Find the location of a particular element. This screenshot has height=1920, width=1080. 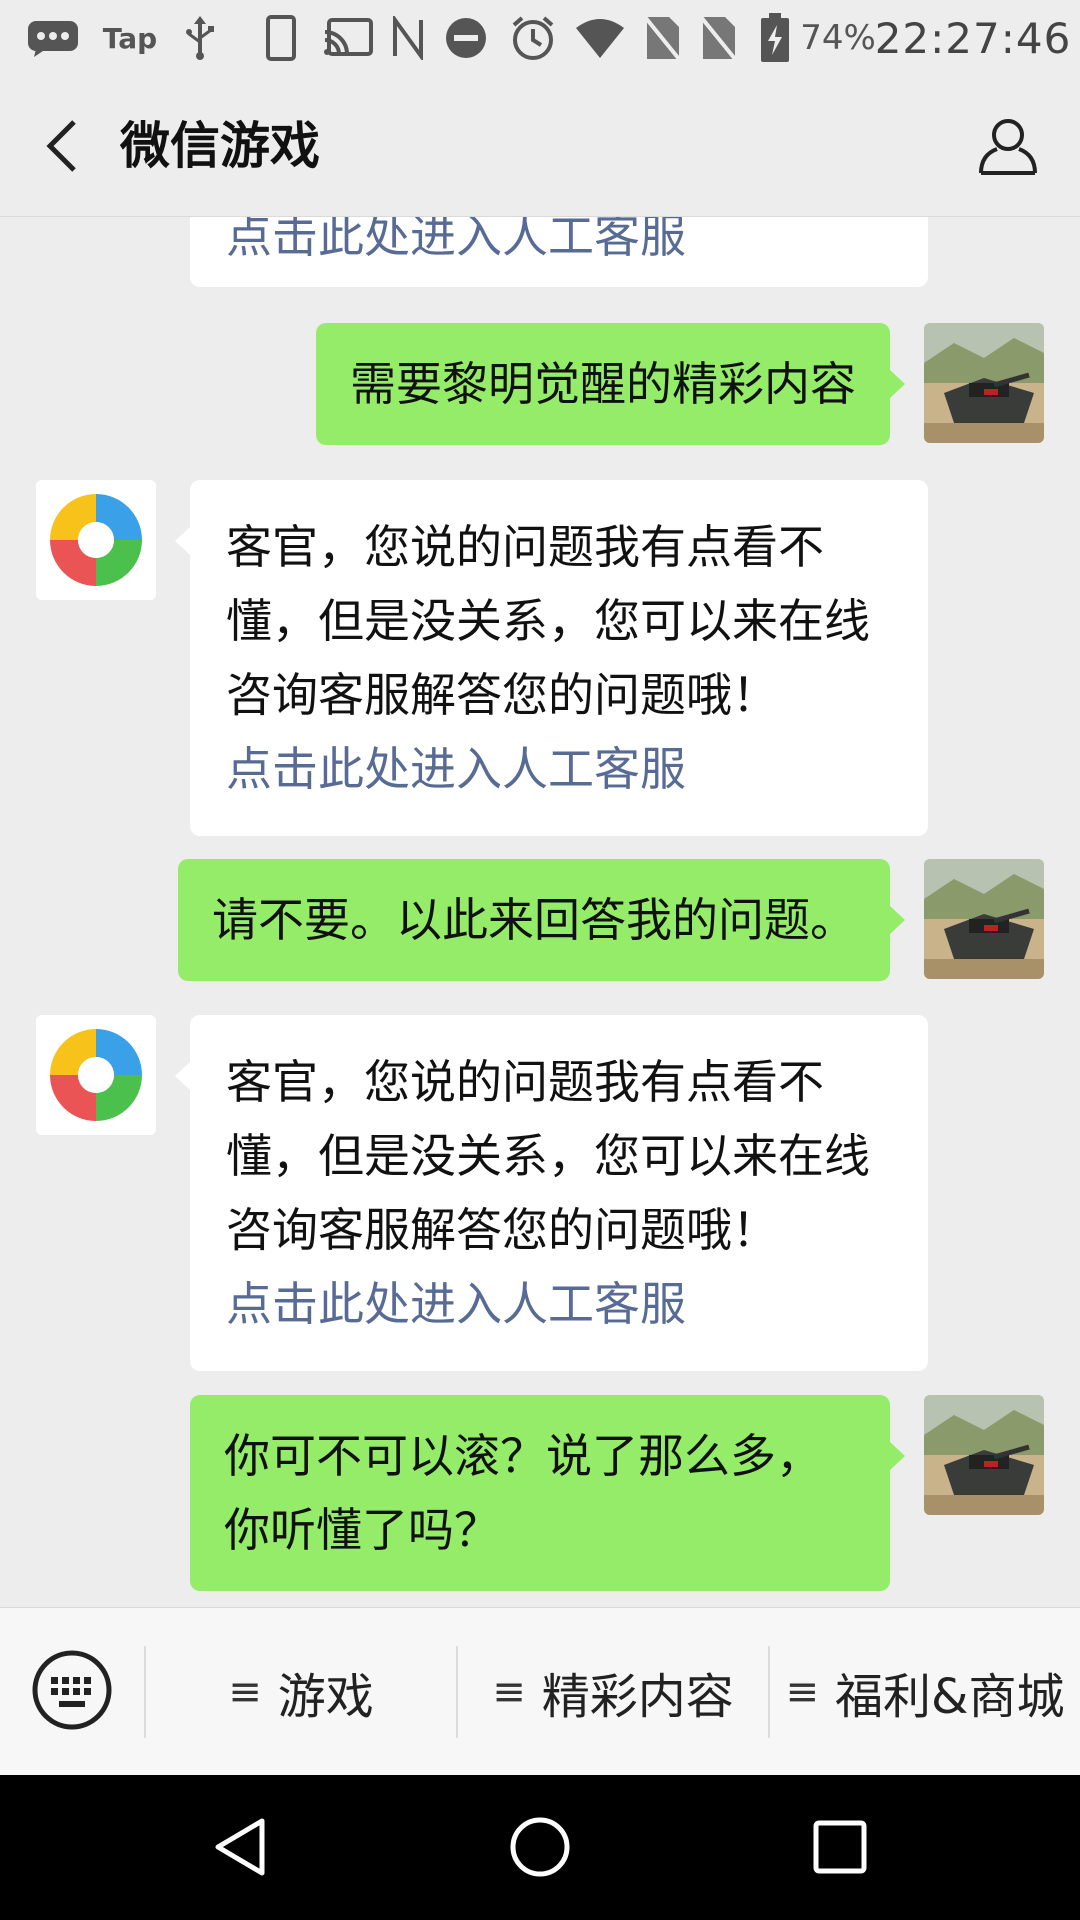

nav-home-button is located at coordinates (540, 1847).